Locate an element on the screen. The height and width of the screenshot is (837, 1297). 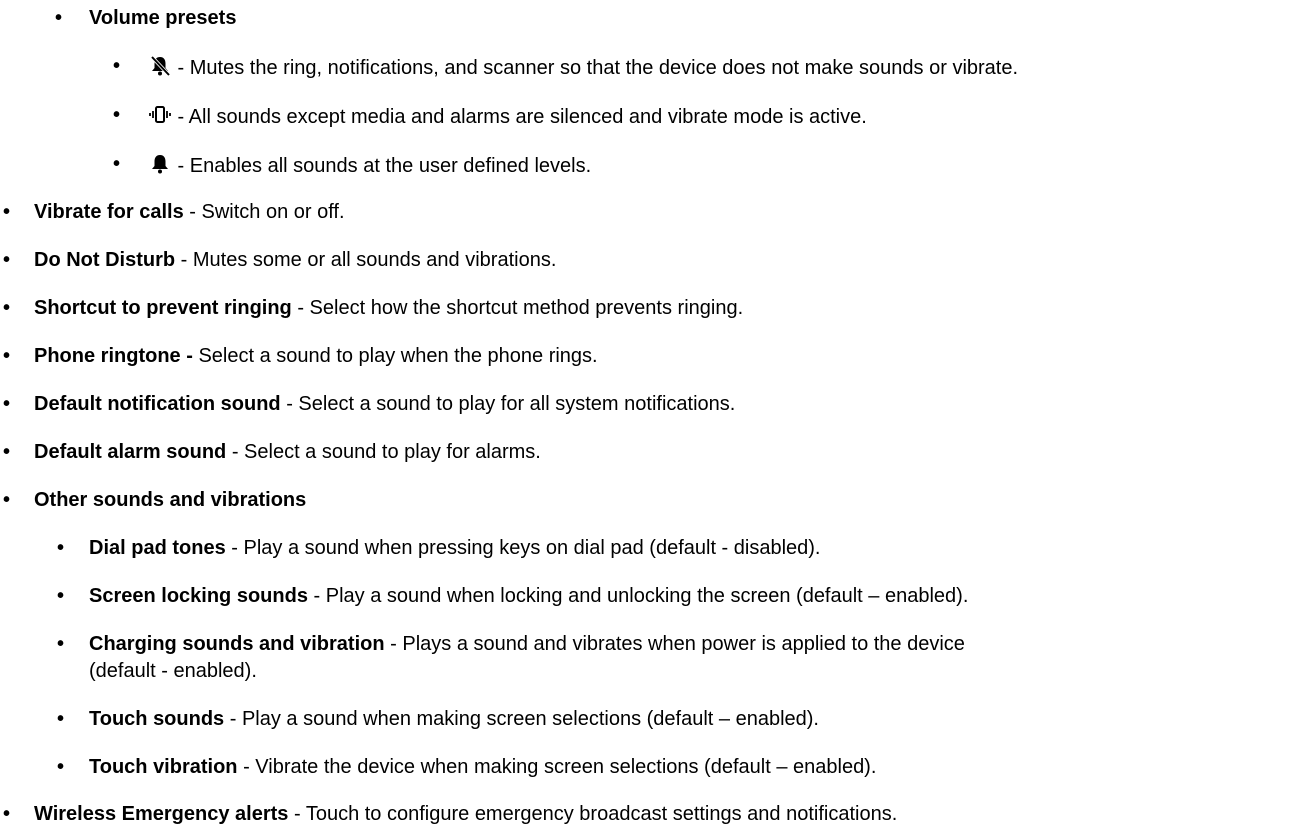
item-term: Touch sounds is located at coordinates (157, 719).